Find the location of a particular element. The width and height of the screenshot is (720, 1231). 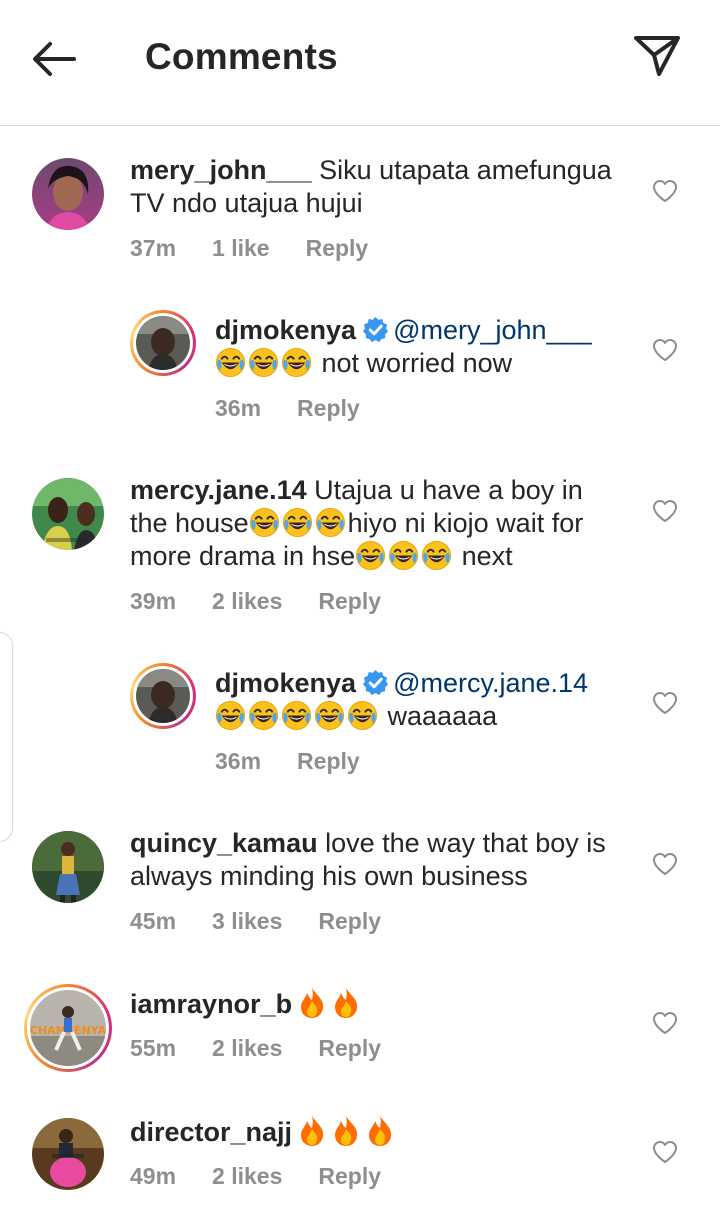

comment-meta: 55m 2 likes Reply is located at coordinates (273, 1048).